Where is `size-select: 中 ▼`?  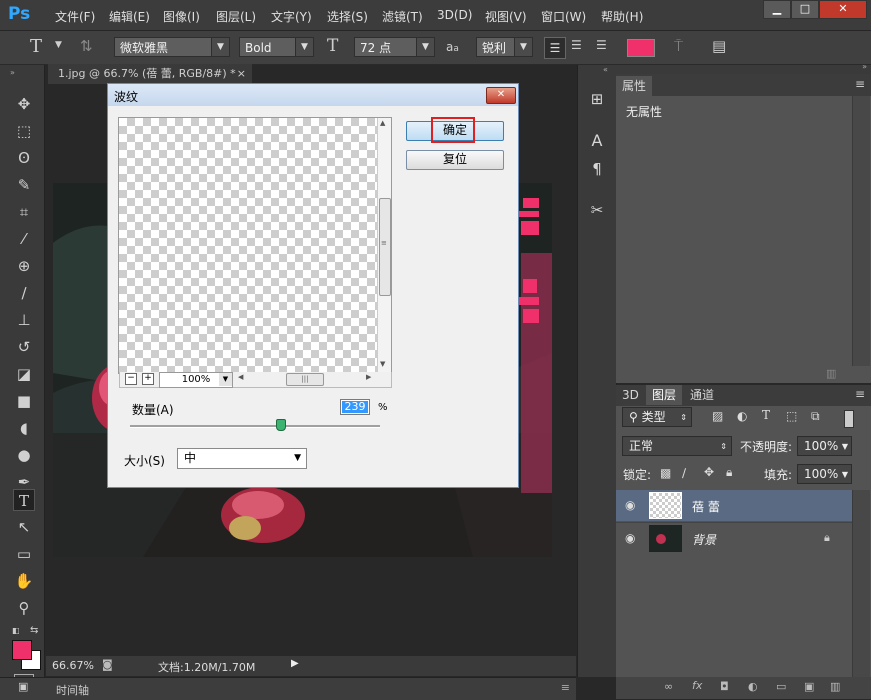 size-select: 中 ▼ is located at coordinates (242, 458).